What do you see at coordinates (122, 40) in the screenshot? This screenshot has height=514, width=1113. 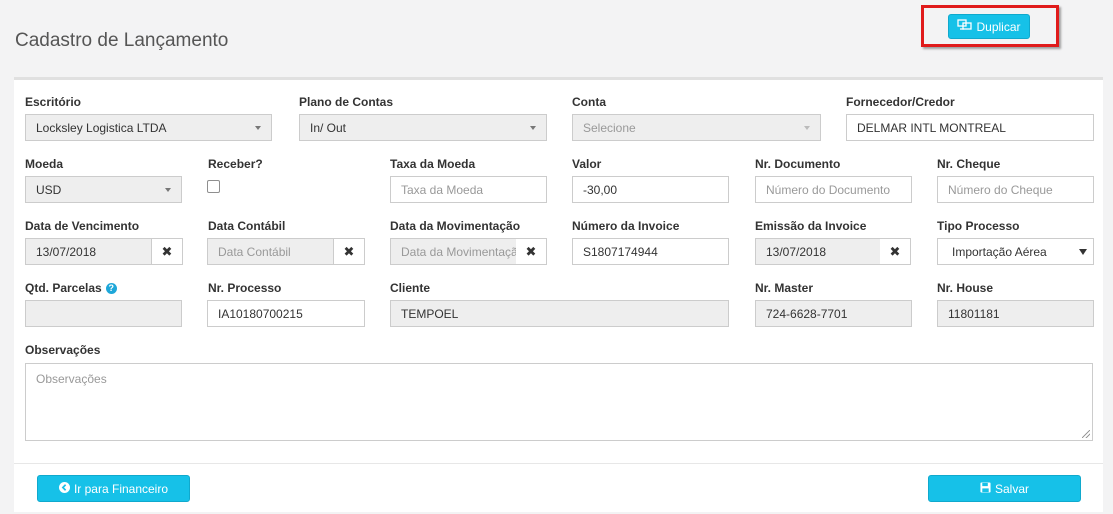 I see `page-title: Cadastro de Lançamento` at bounding box center [122, 40].